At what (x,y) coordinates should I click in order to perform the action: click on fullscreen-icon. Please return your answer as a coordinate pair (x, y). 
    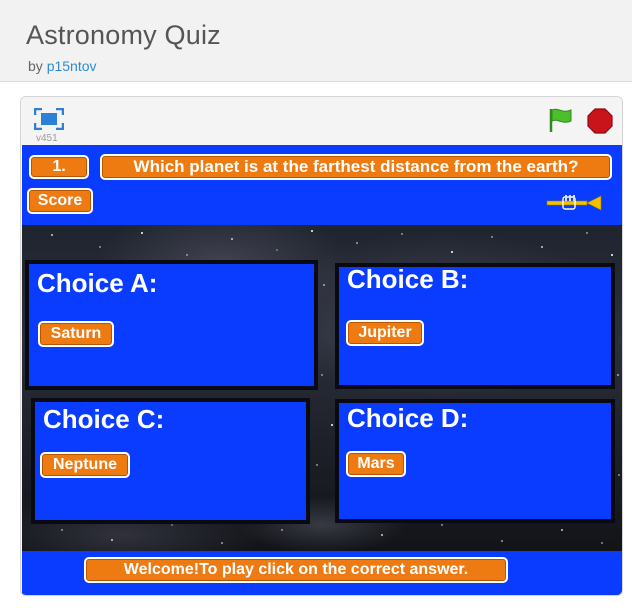
    Looking at the image, I should click on (49, 119).